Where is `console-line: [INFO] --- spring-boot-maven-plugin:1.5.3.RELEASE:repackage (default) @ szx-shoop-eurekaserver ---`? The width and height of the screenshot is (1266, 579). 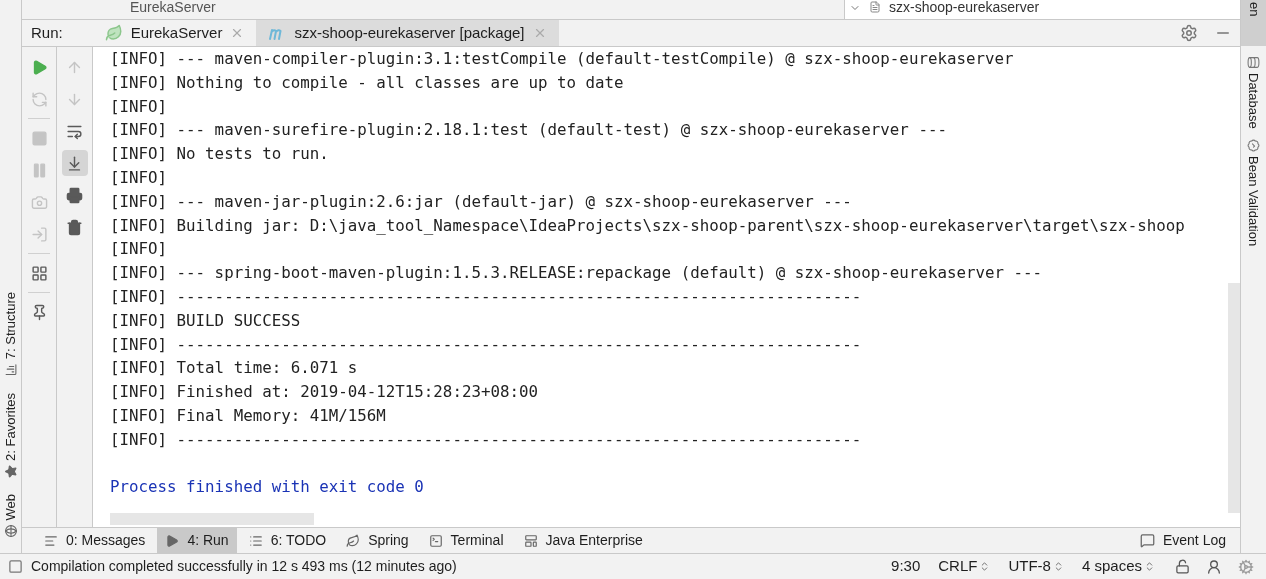
console-line: [INFO] --- spring-boot-maven-plugin:1.5.3.RELEASE:repackage (default) @ szx-shoop-eurekaserver --- is located at coordinates (576, 273).